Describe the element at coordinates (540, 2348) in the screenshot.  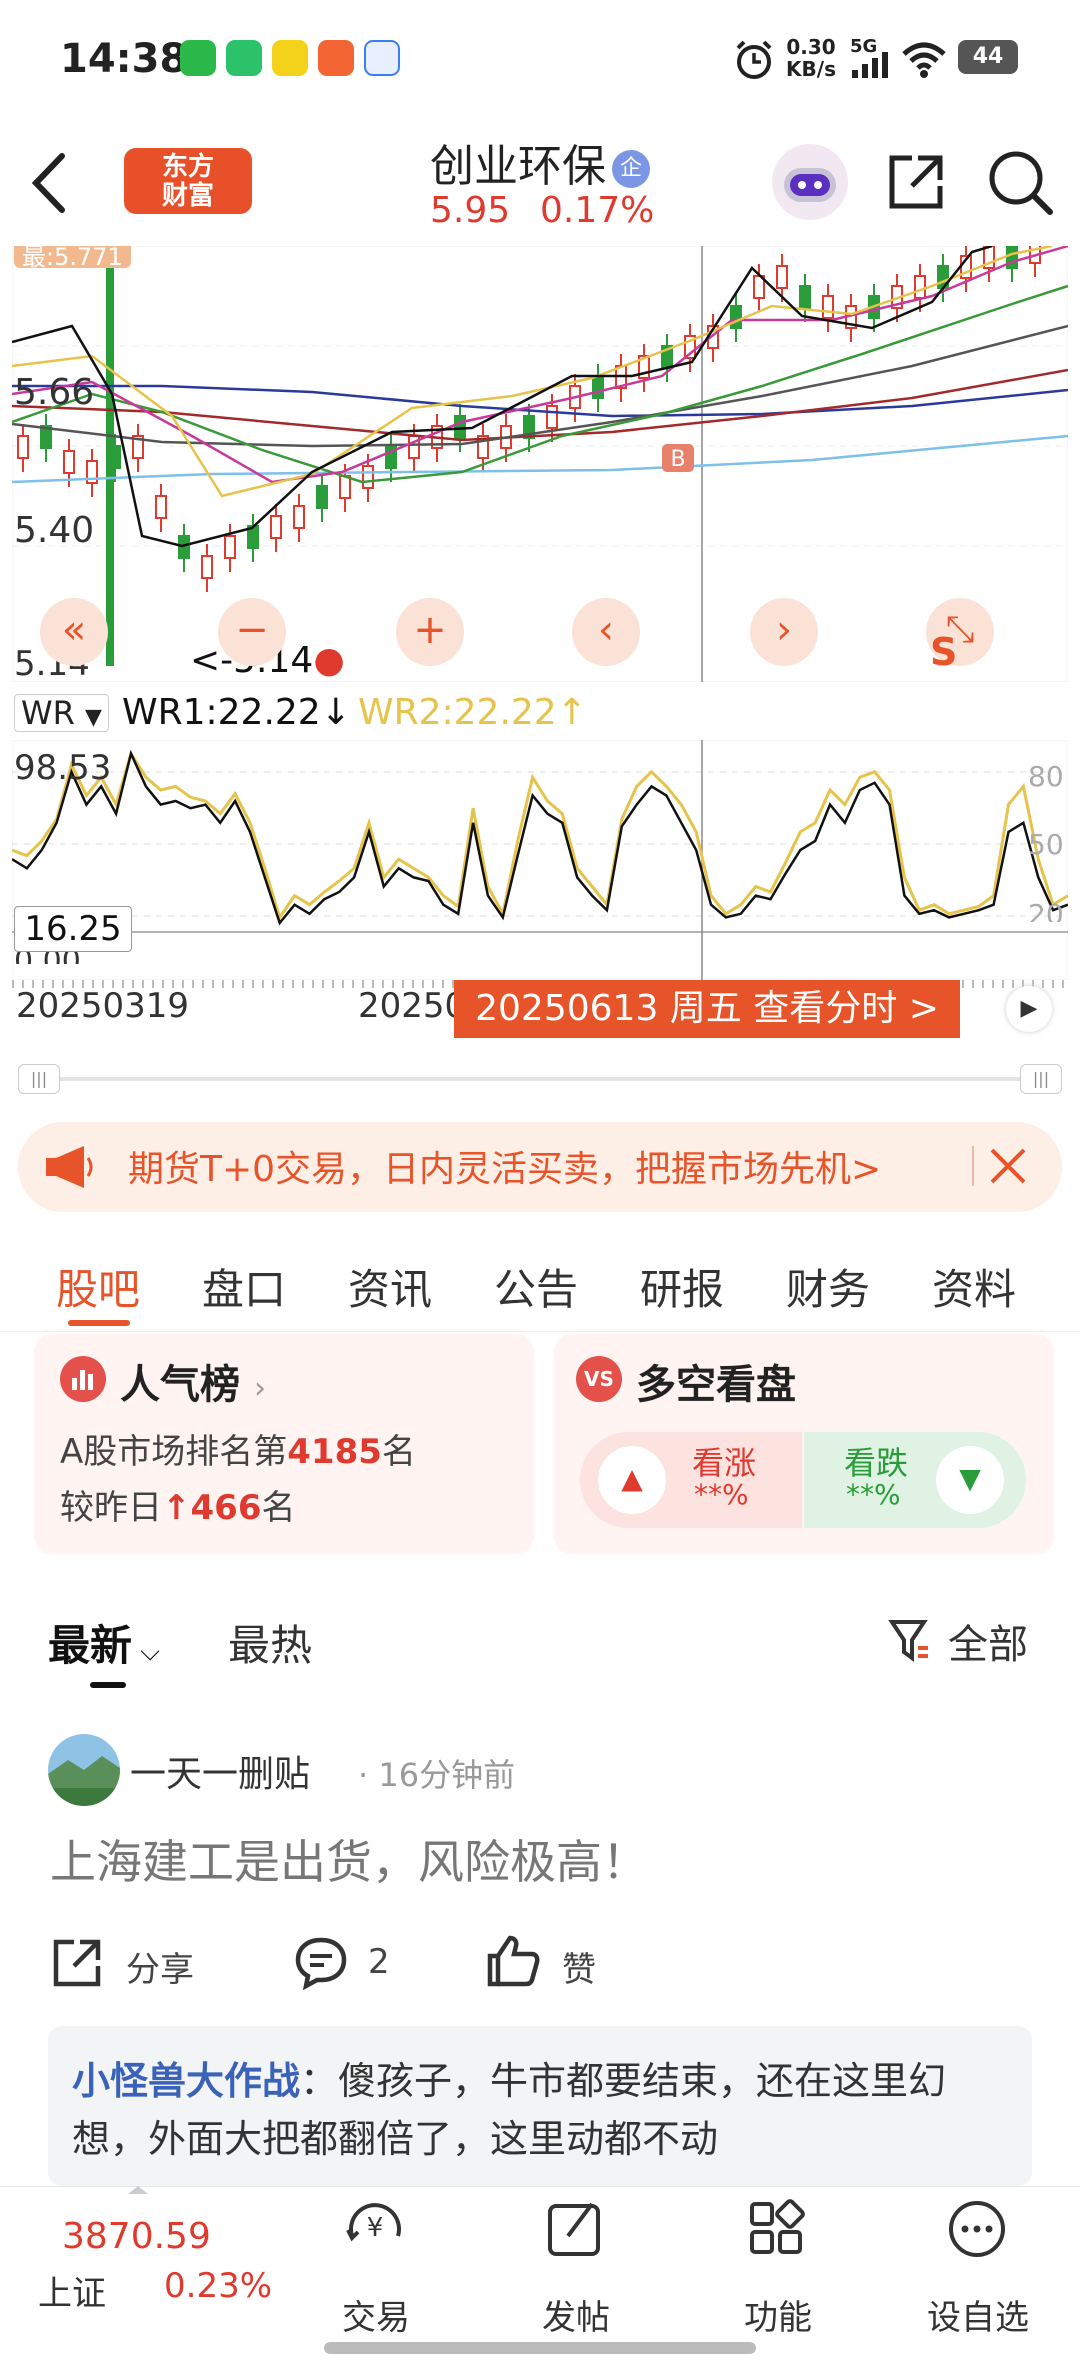
I see `home-indicator` at that location.